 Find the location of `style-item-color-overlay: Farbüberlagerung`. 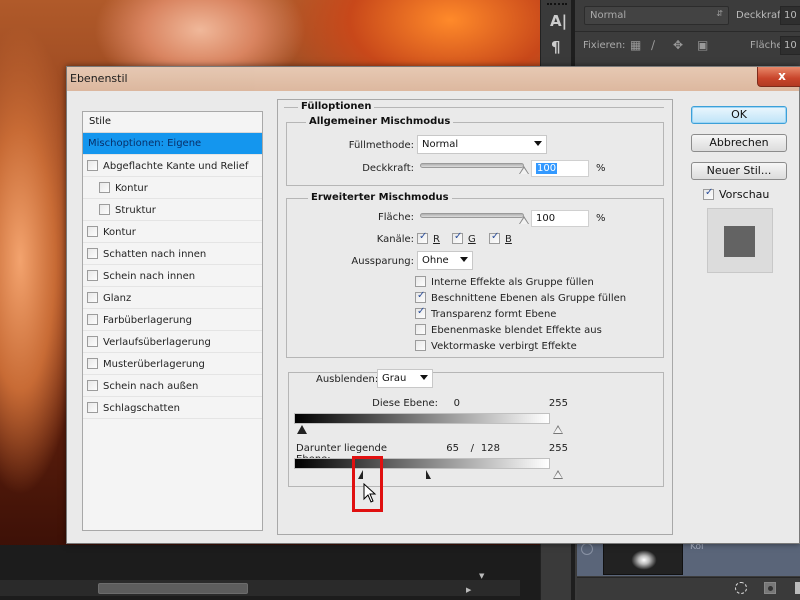

style-item-color-overlay: Farbüberlagerung is located at coordinates (172, 320).